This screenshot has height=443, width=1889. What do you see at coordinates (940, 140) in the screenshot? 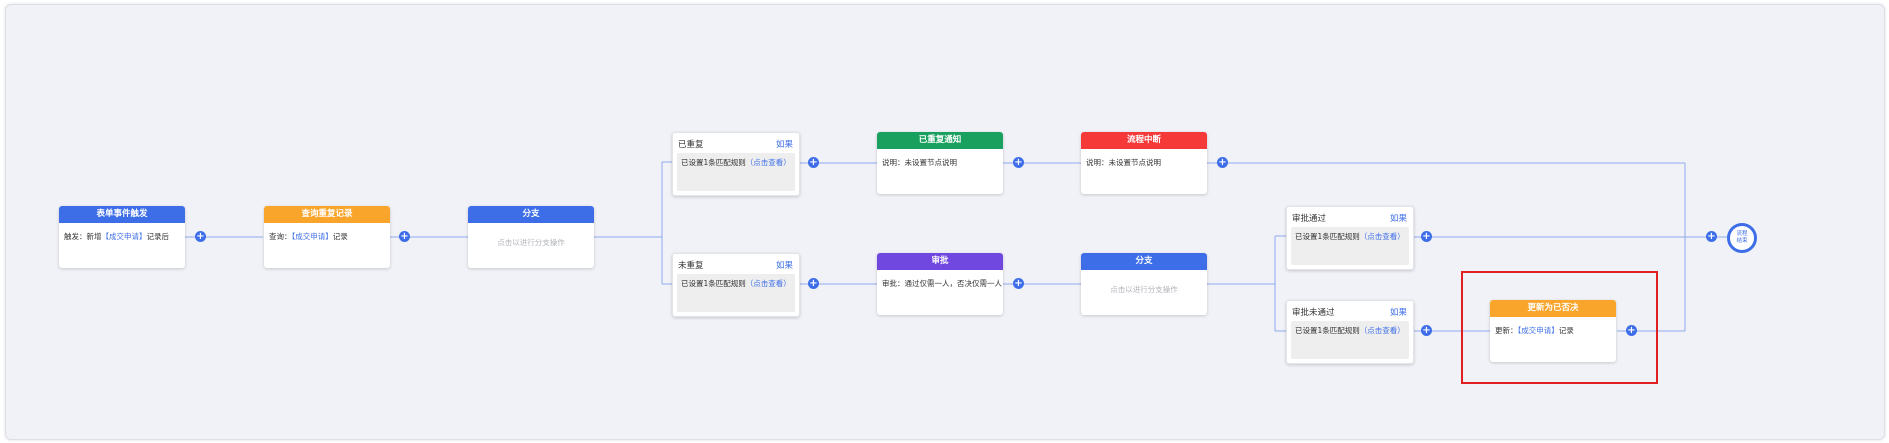
I see `notify-node-title: 已重复通知` at bounding box center [940, 140].